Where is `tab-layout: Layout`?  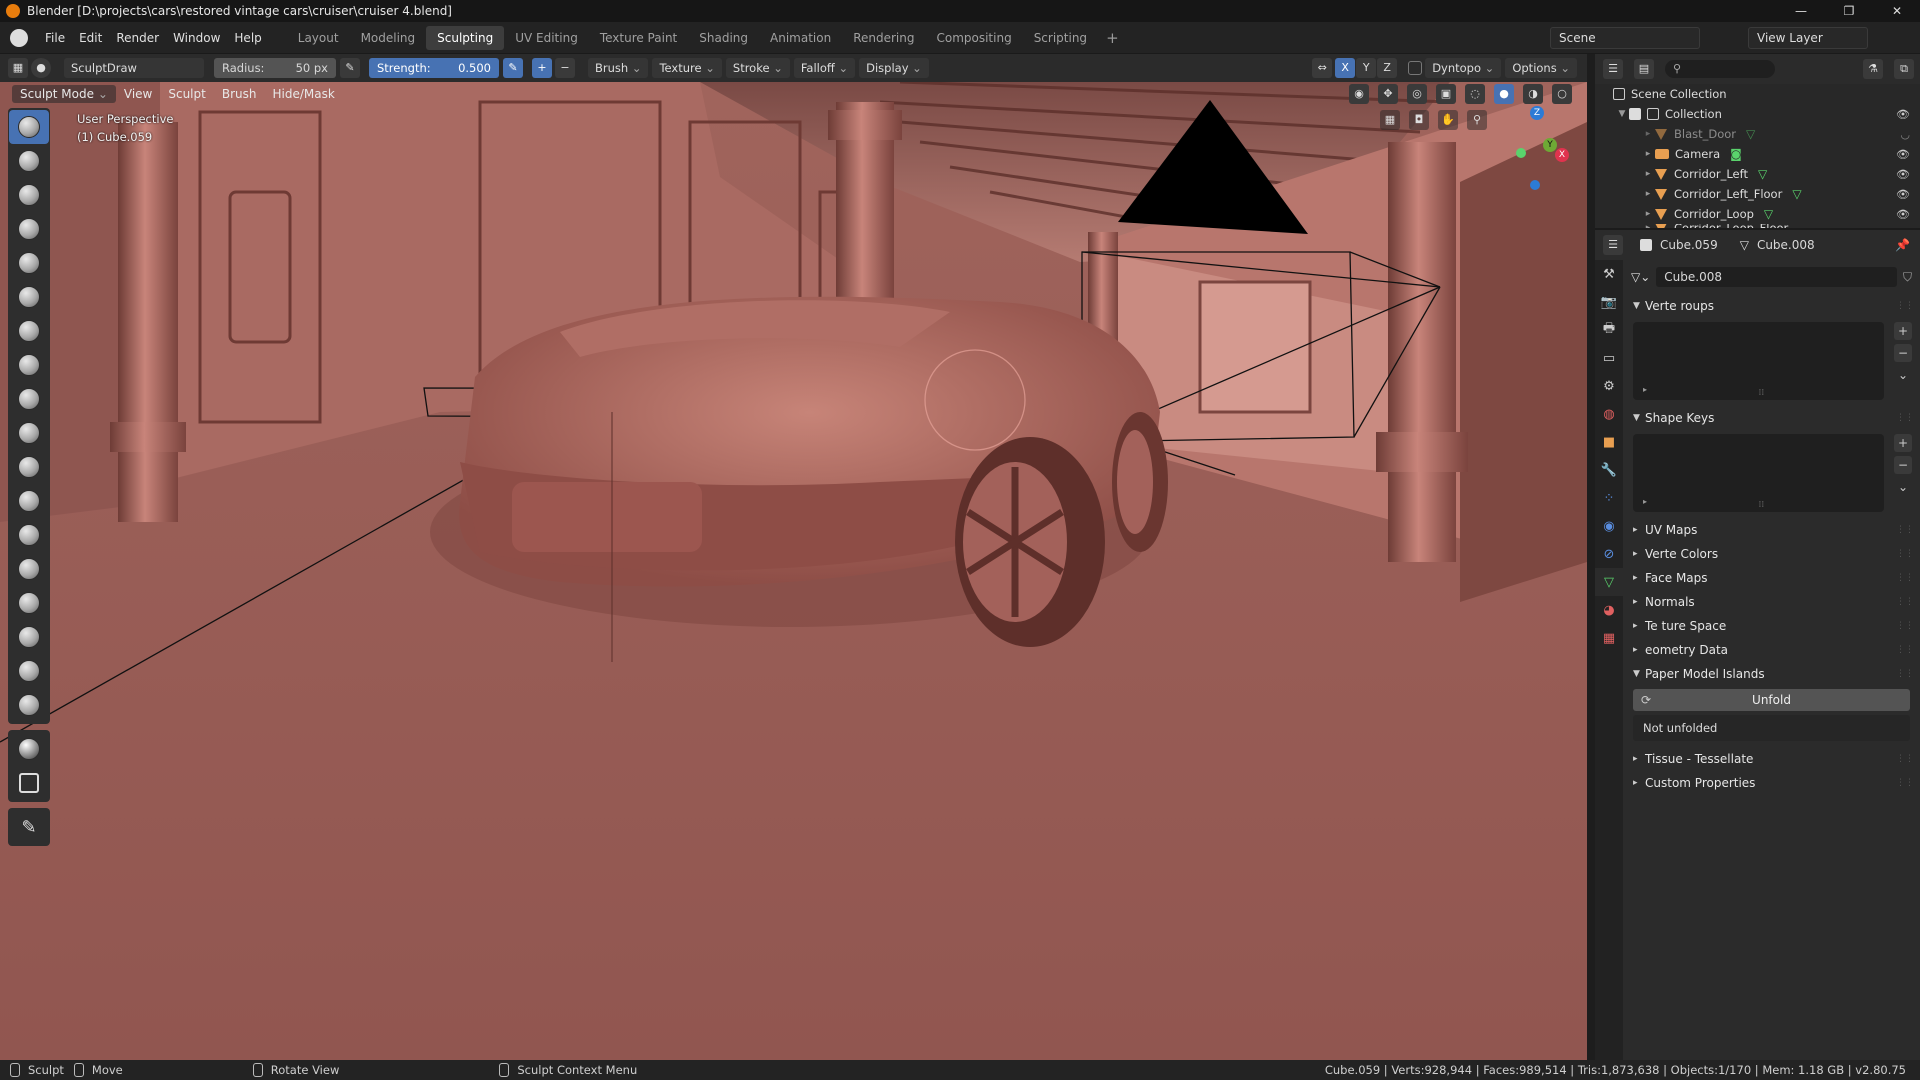
tab-layout: Layout is located at coordinates (318, 38).